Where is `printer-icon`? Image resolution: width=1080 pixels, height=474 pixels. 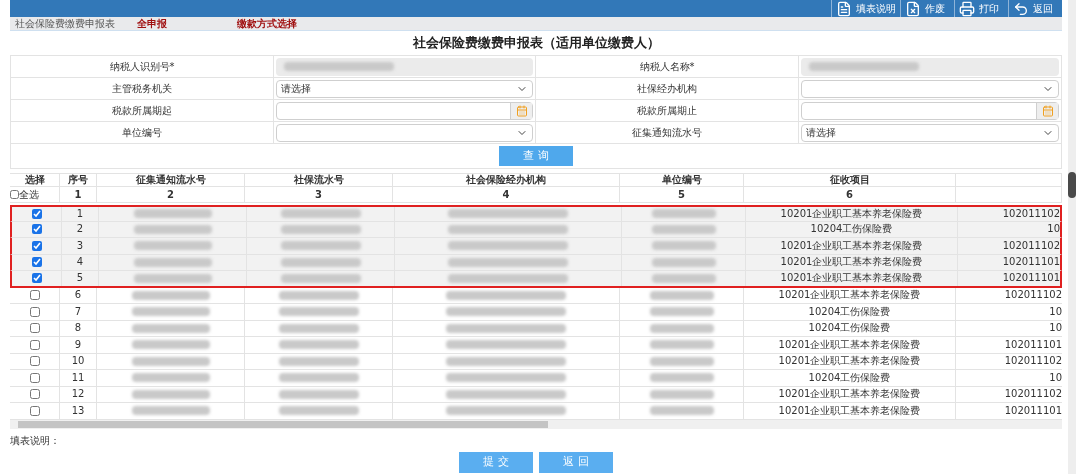
printer-icon is located at coordinates (967, 8).